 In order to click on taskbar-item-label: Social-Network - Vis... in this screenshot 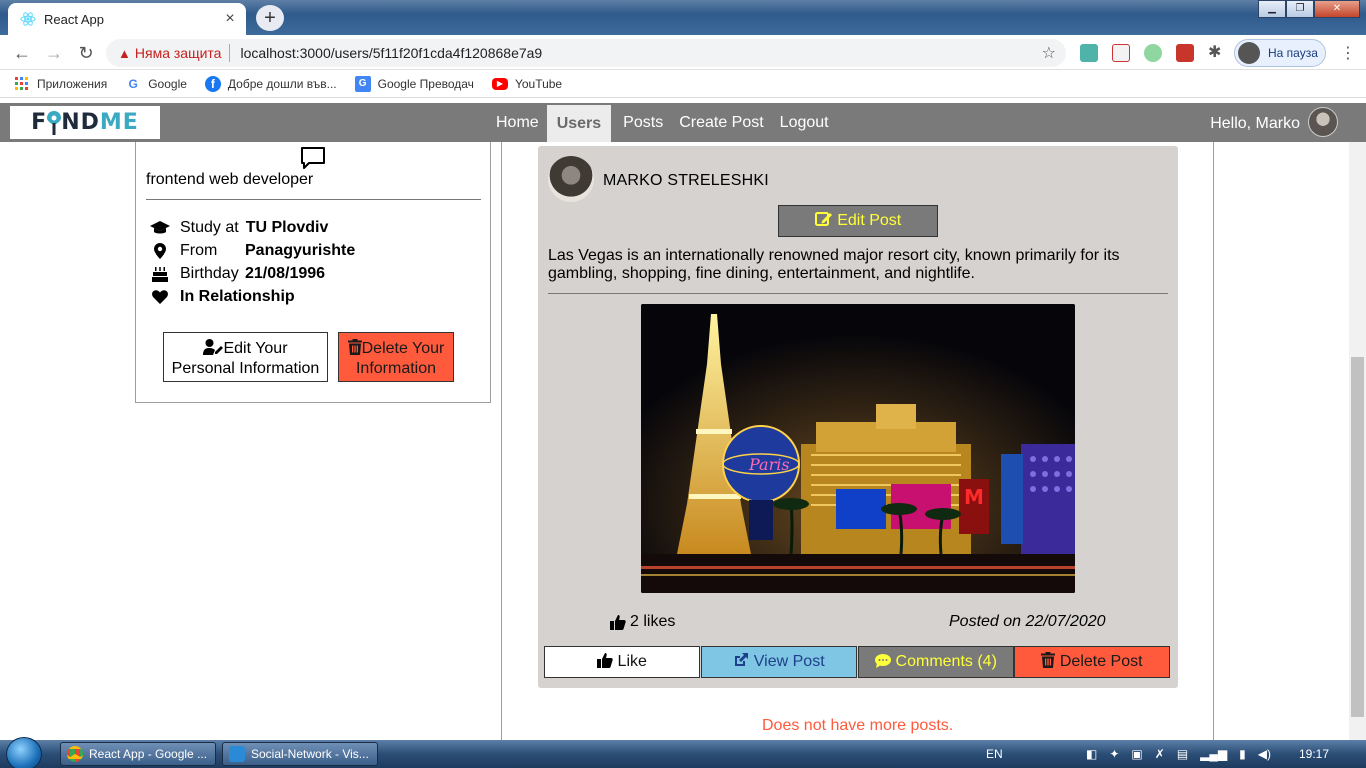, I will do `click(310, 754)`.